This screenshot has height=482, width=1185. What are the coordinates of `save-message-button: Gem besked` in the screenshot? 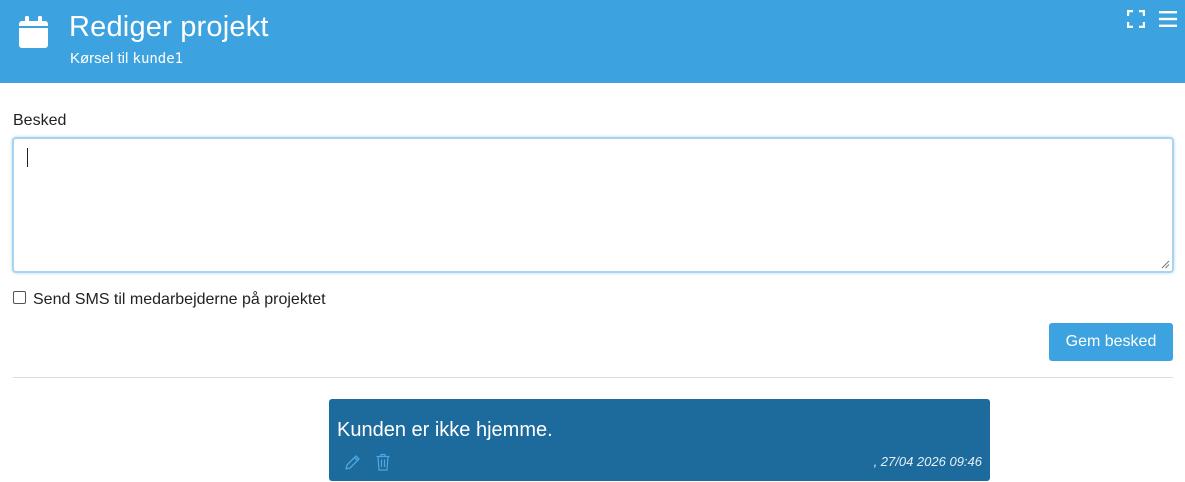 It's located at (1111, 342).